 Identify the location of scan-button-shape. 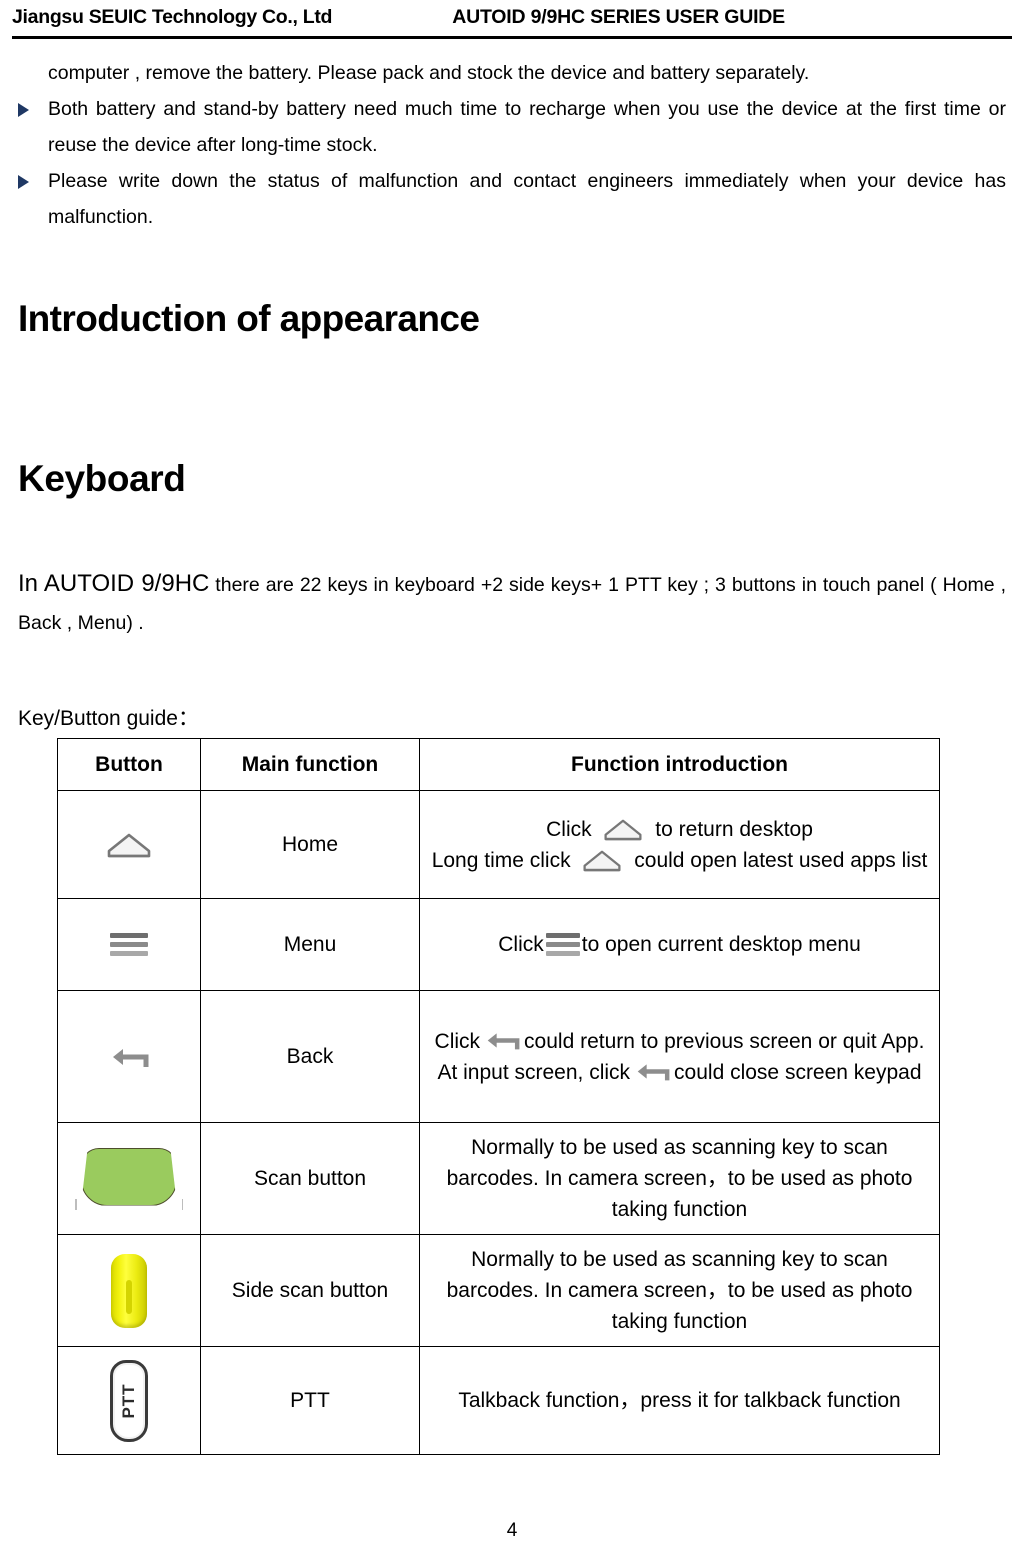
(129, 1176).